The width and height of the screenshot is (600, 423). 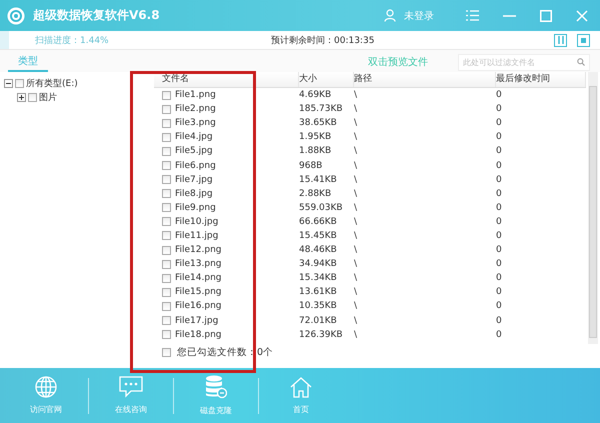 I want to click on file-size: 15.34KB, so click(x=318, y=278).